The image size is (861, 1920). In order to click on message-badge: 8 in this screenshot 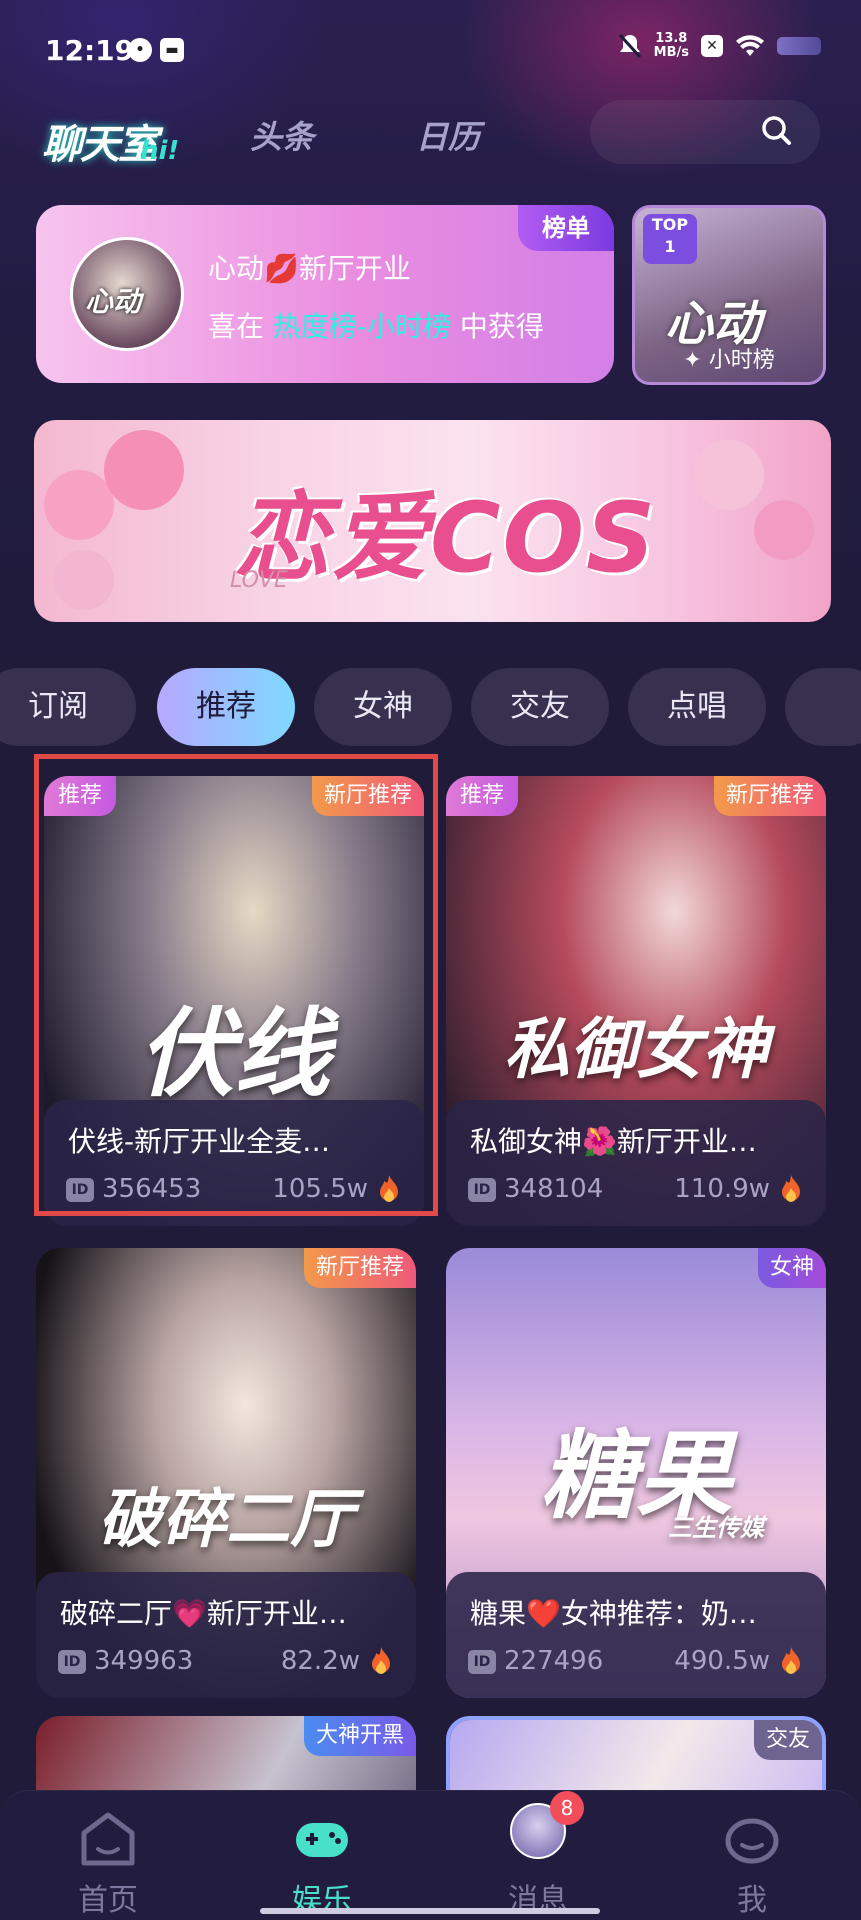, I will do `click(567, 1808)`.